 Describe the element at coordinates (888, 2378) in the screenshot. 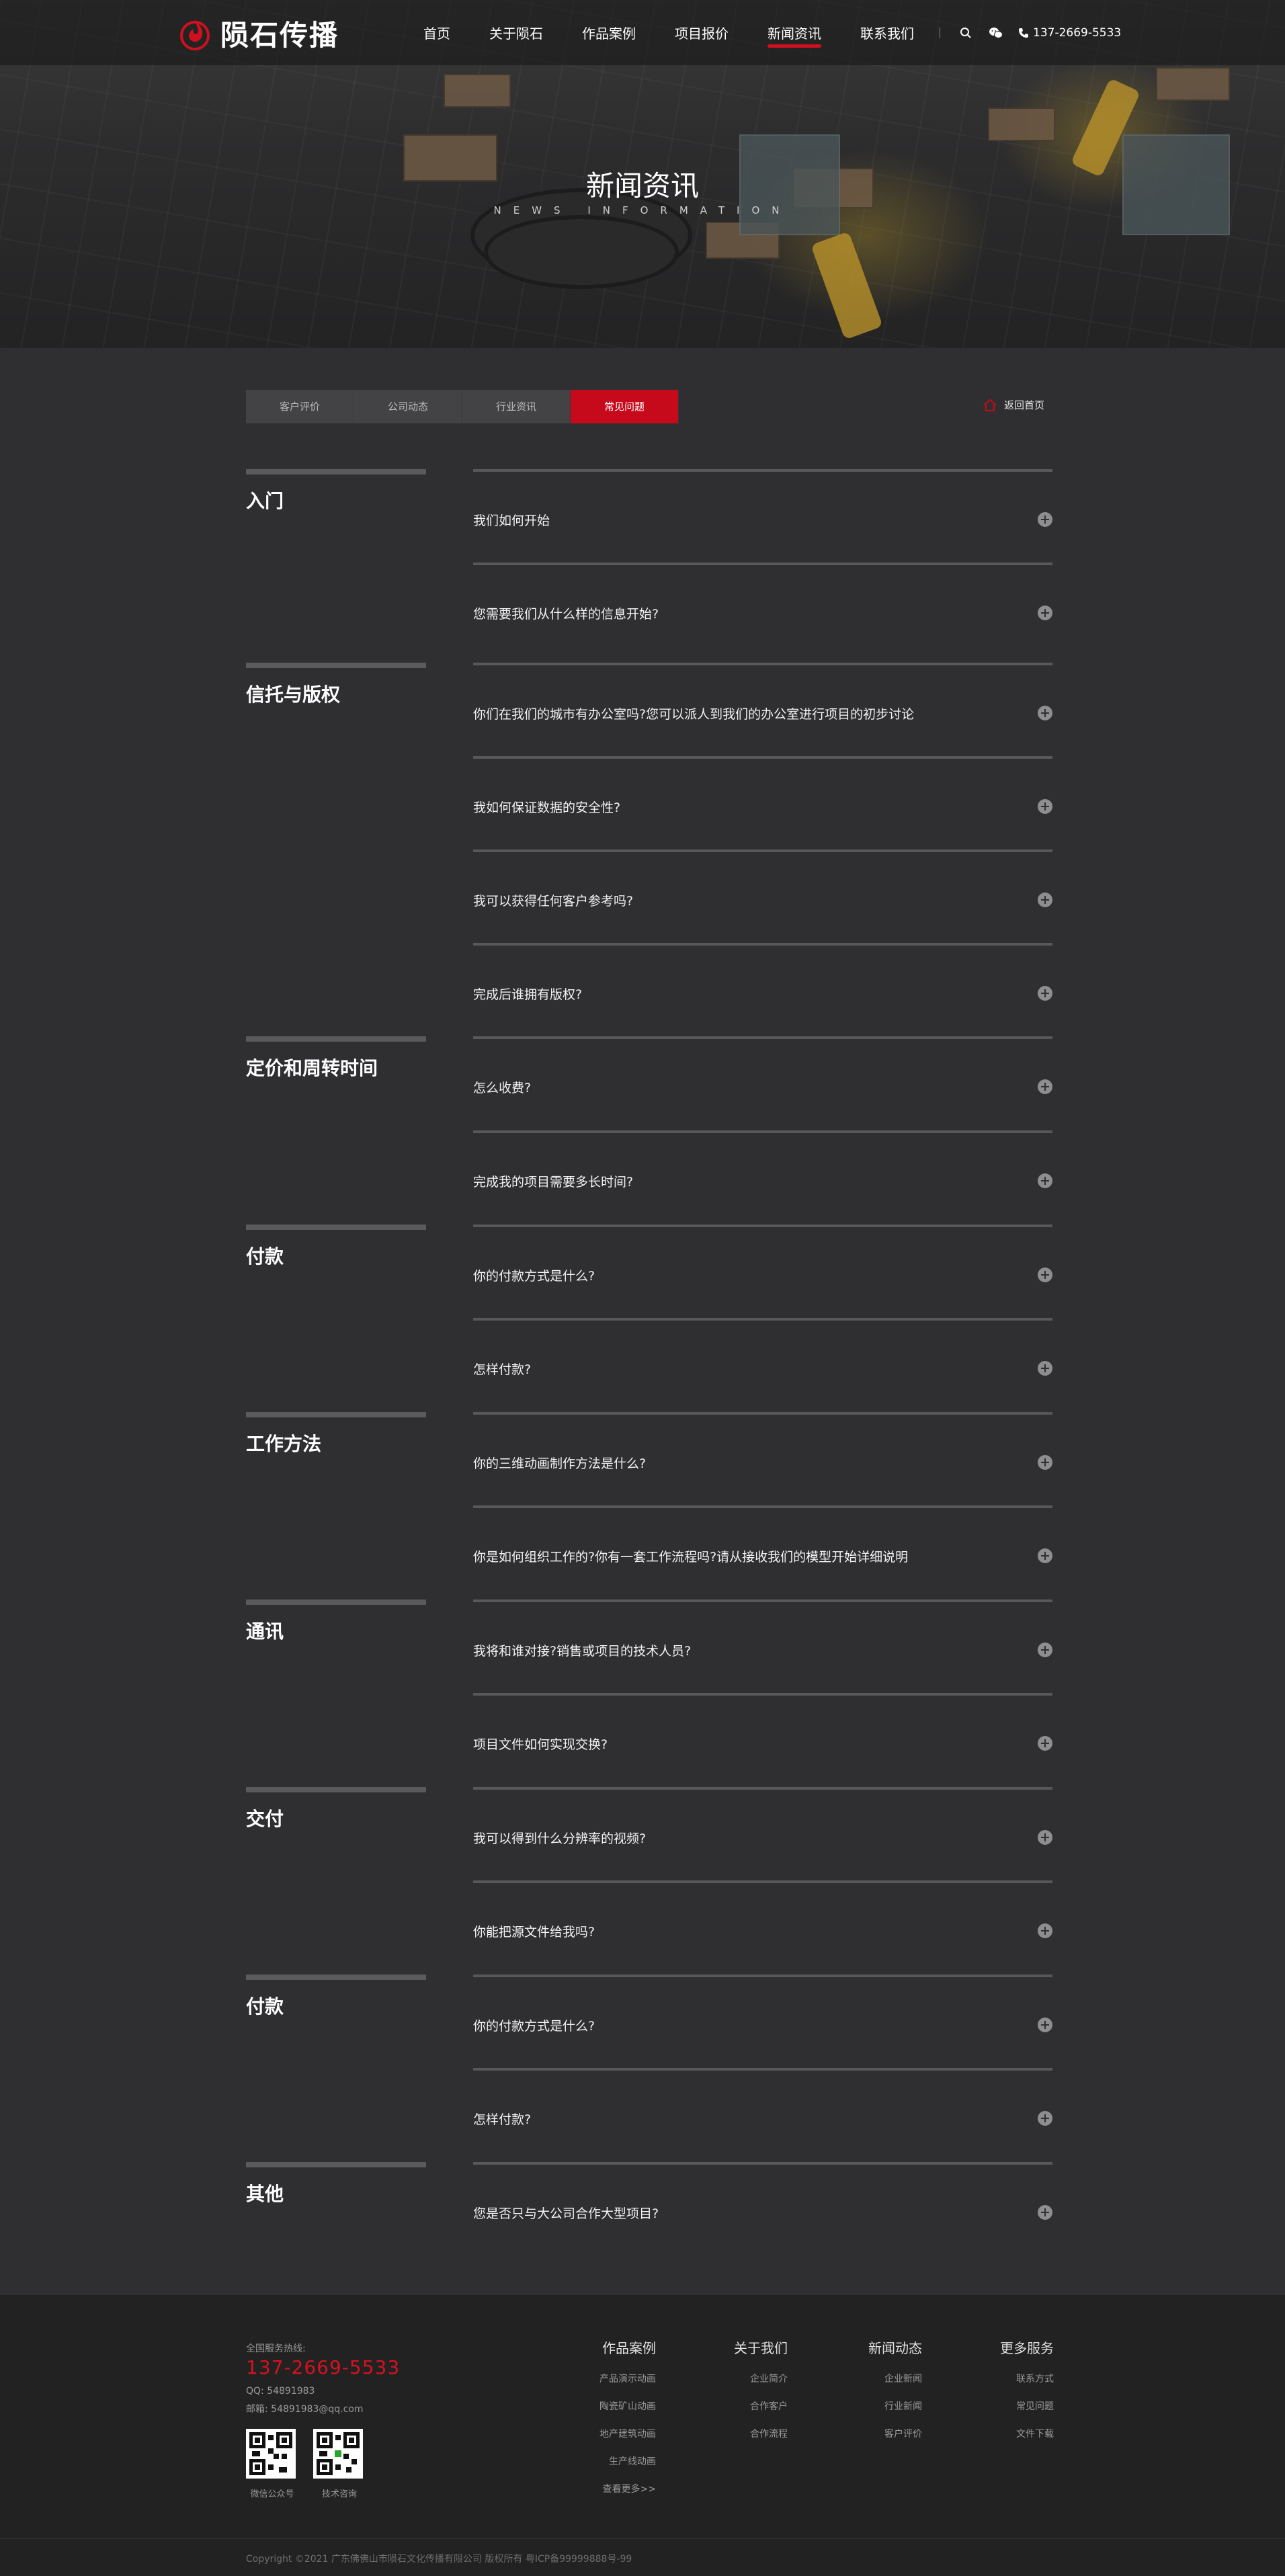

I see `footer-link: 企业新闻` at that location.